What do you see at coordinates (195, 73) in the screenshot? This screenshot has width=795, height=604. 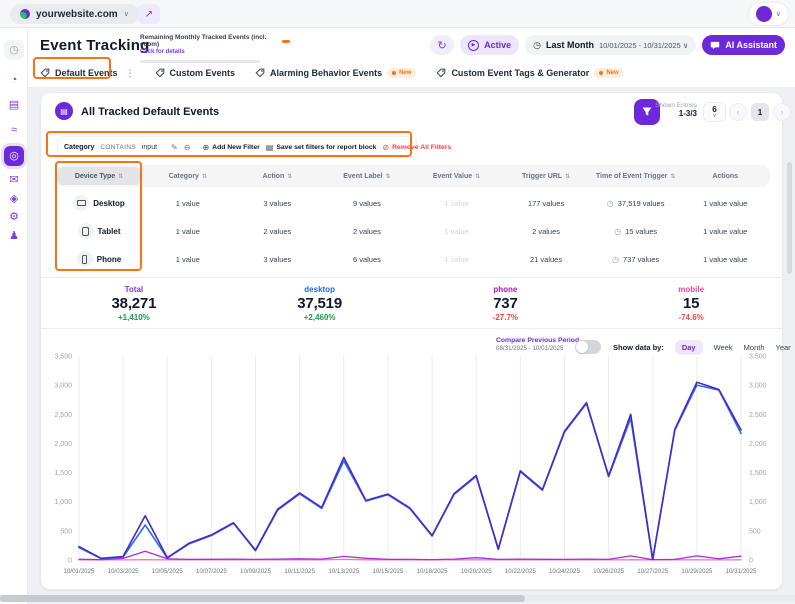 I see `tab-custom-events: Custom Events` at bounding box center [195, 73].